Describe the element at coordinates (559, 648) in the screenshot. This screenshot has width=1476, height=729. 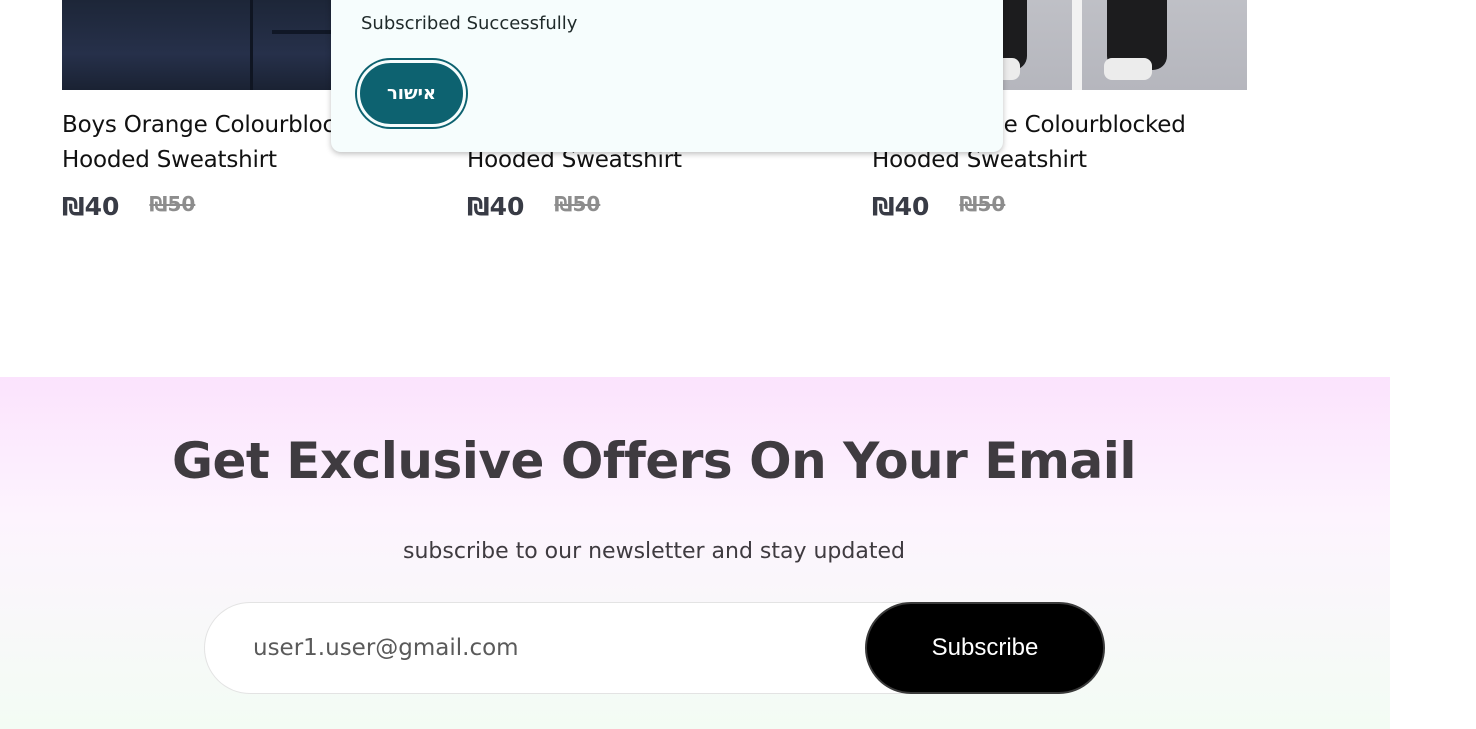
I see `email-input` at that location.